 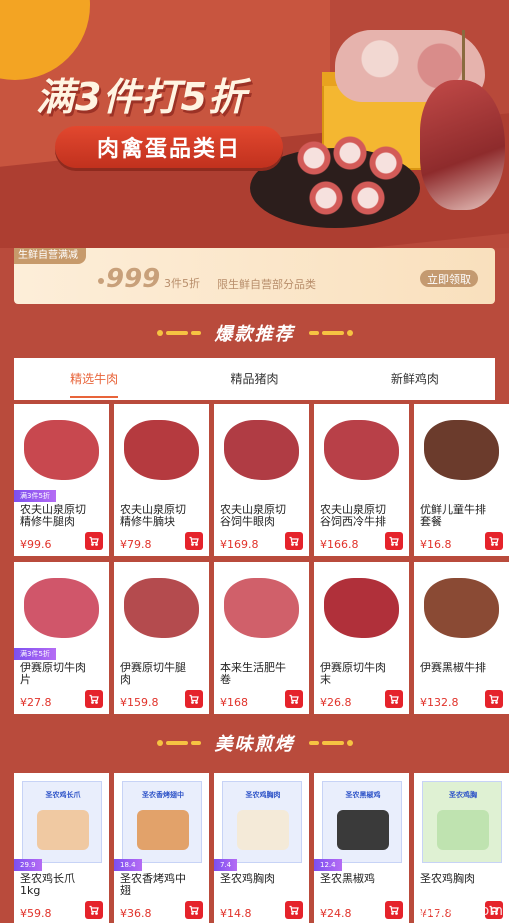 I want to click on product-card: 农夫山泉原切谷饲牛眼肉 ¥169.8, so click(x=261, y=480).